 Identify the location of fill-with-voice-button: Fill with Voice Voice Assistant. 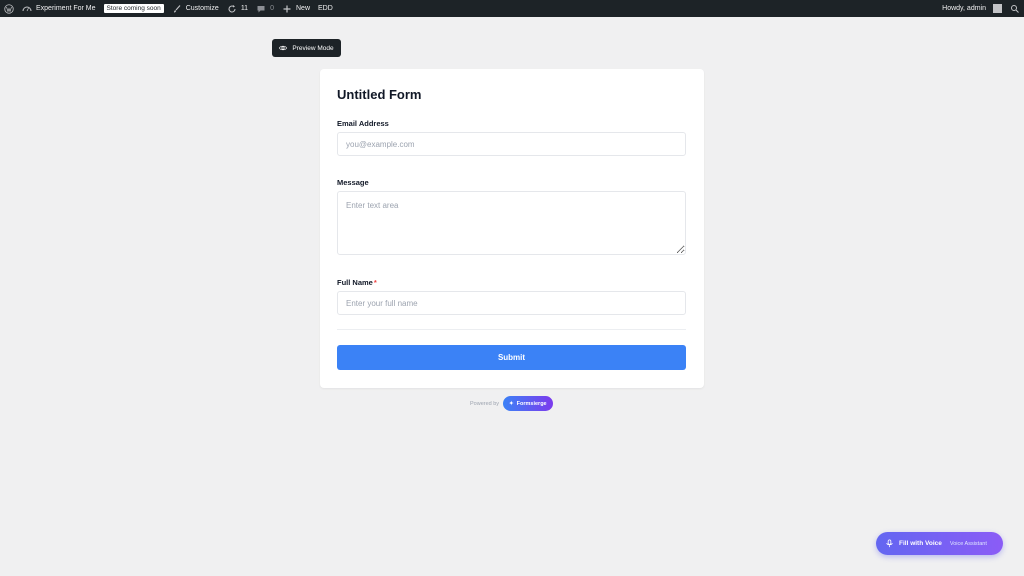
(939, 543).